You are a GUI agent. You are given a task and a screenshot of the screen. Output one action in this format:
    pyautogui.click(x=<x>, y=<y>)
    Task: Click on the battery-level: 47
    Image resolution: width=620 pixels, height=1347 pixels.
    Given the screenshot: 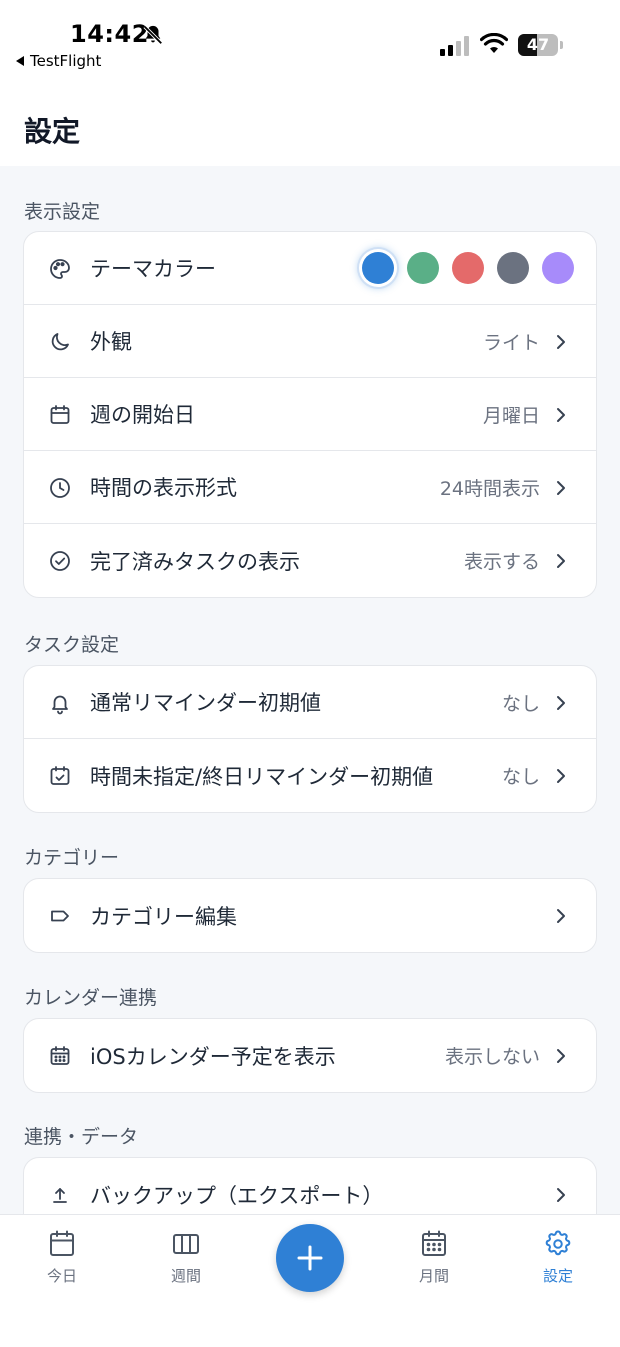 What is the action you would take?
    pyautogui.click(x=538, y=44)
    